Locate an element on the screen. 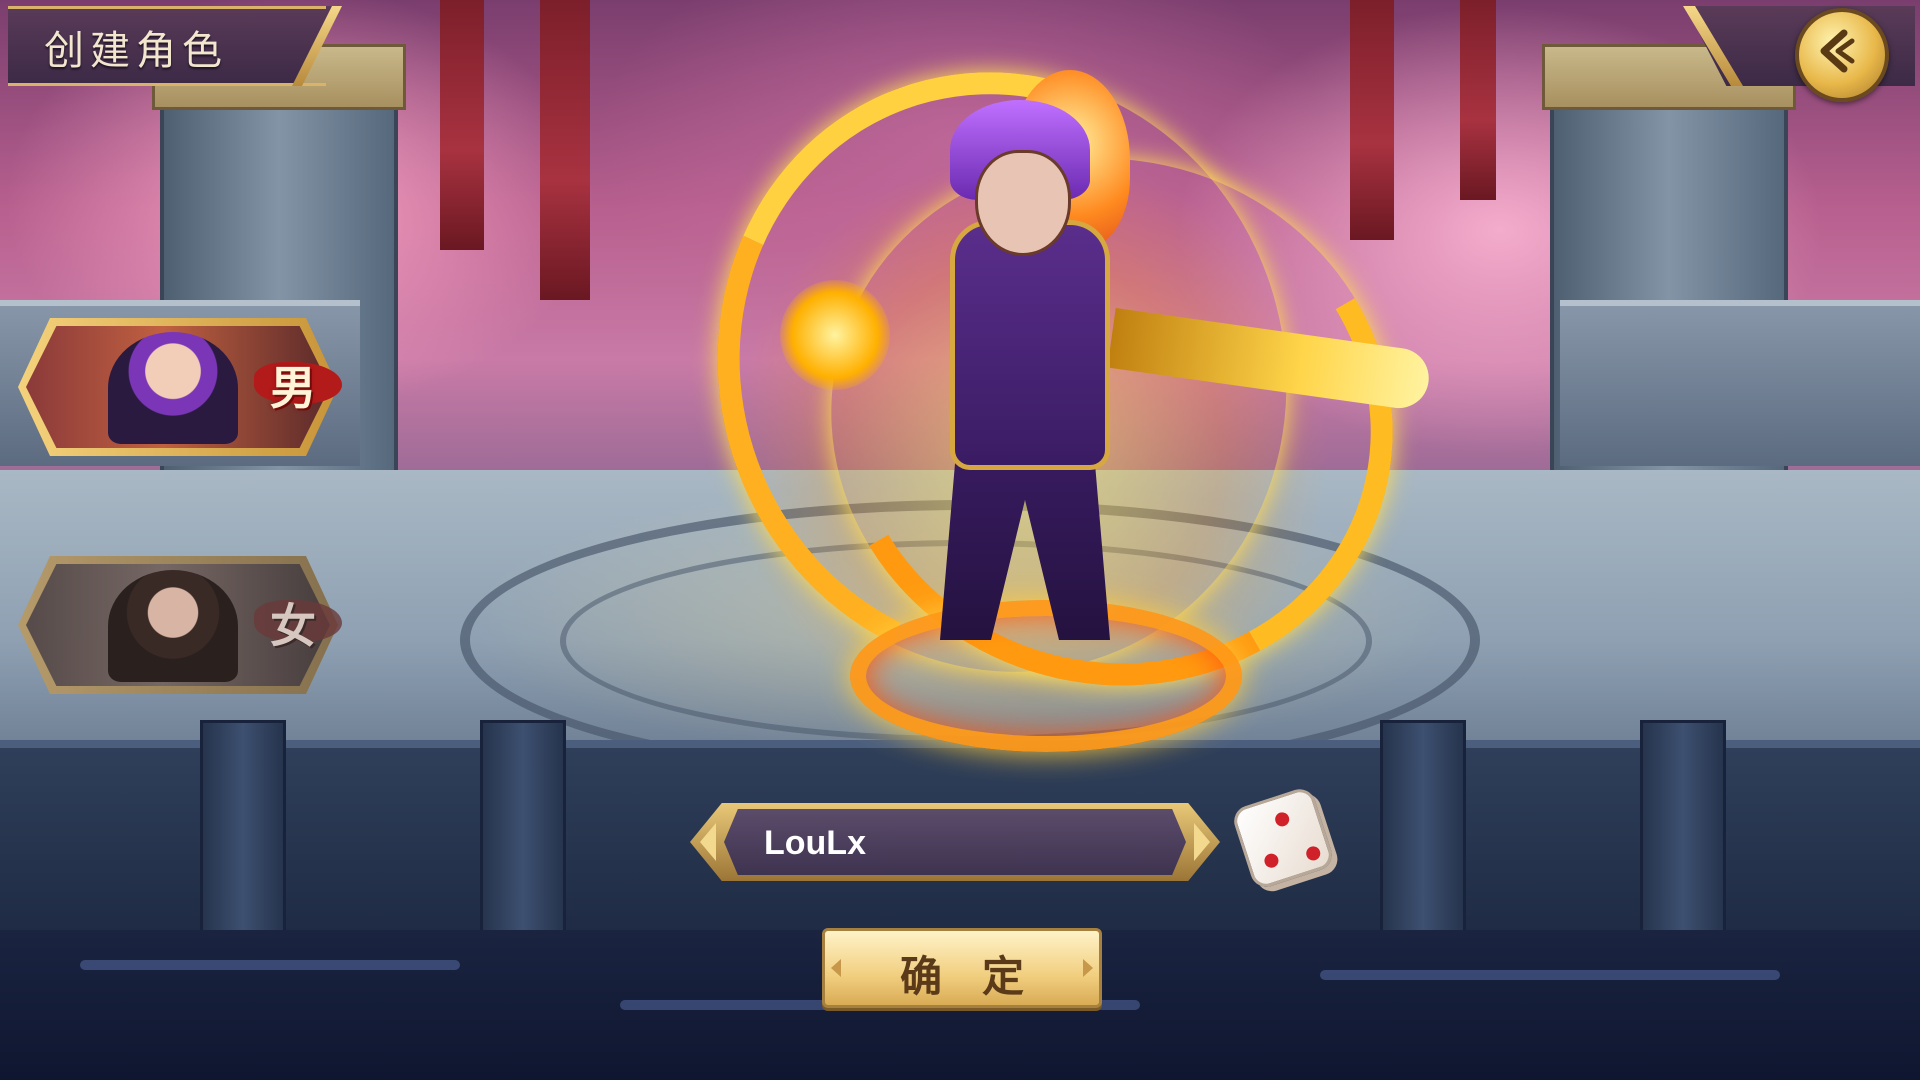 The width and height of the screenshot is (1920, 1080). chevron-right-icon is located at coordinates (1202, 842).